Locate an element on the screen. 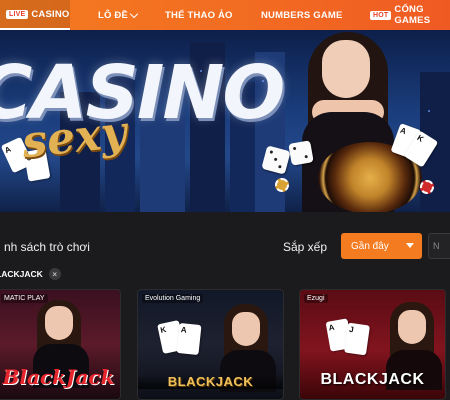 The image size is (450, 400). nav-item-label: CASINO is located at coordinates (50, 14).